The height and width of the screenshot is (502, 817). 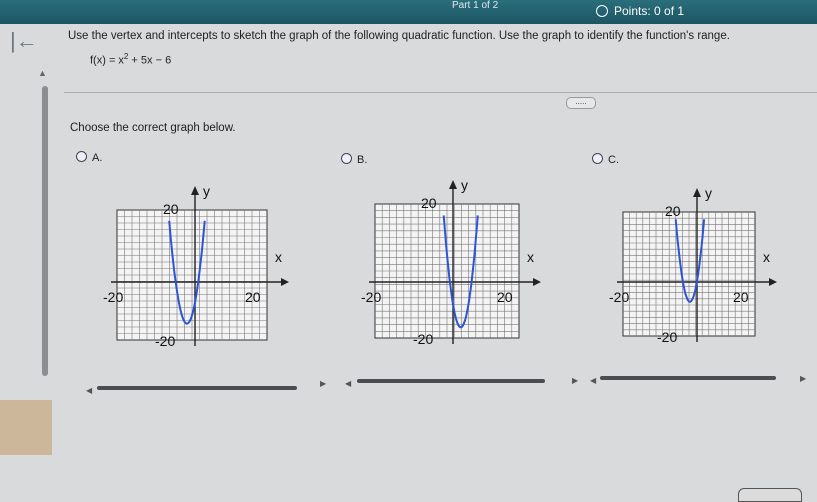 What do you see at coordinates (107, 60) in the screenshot?
I see `function-main: f(x) = x` at bounding box center [107, 60].